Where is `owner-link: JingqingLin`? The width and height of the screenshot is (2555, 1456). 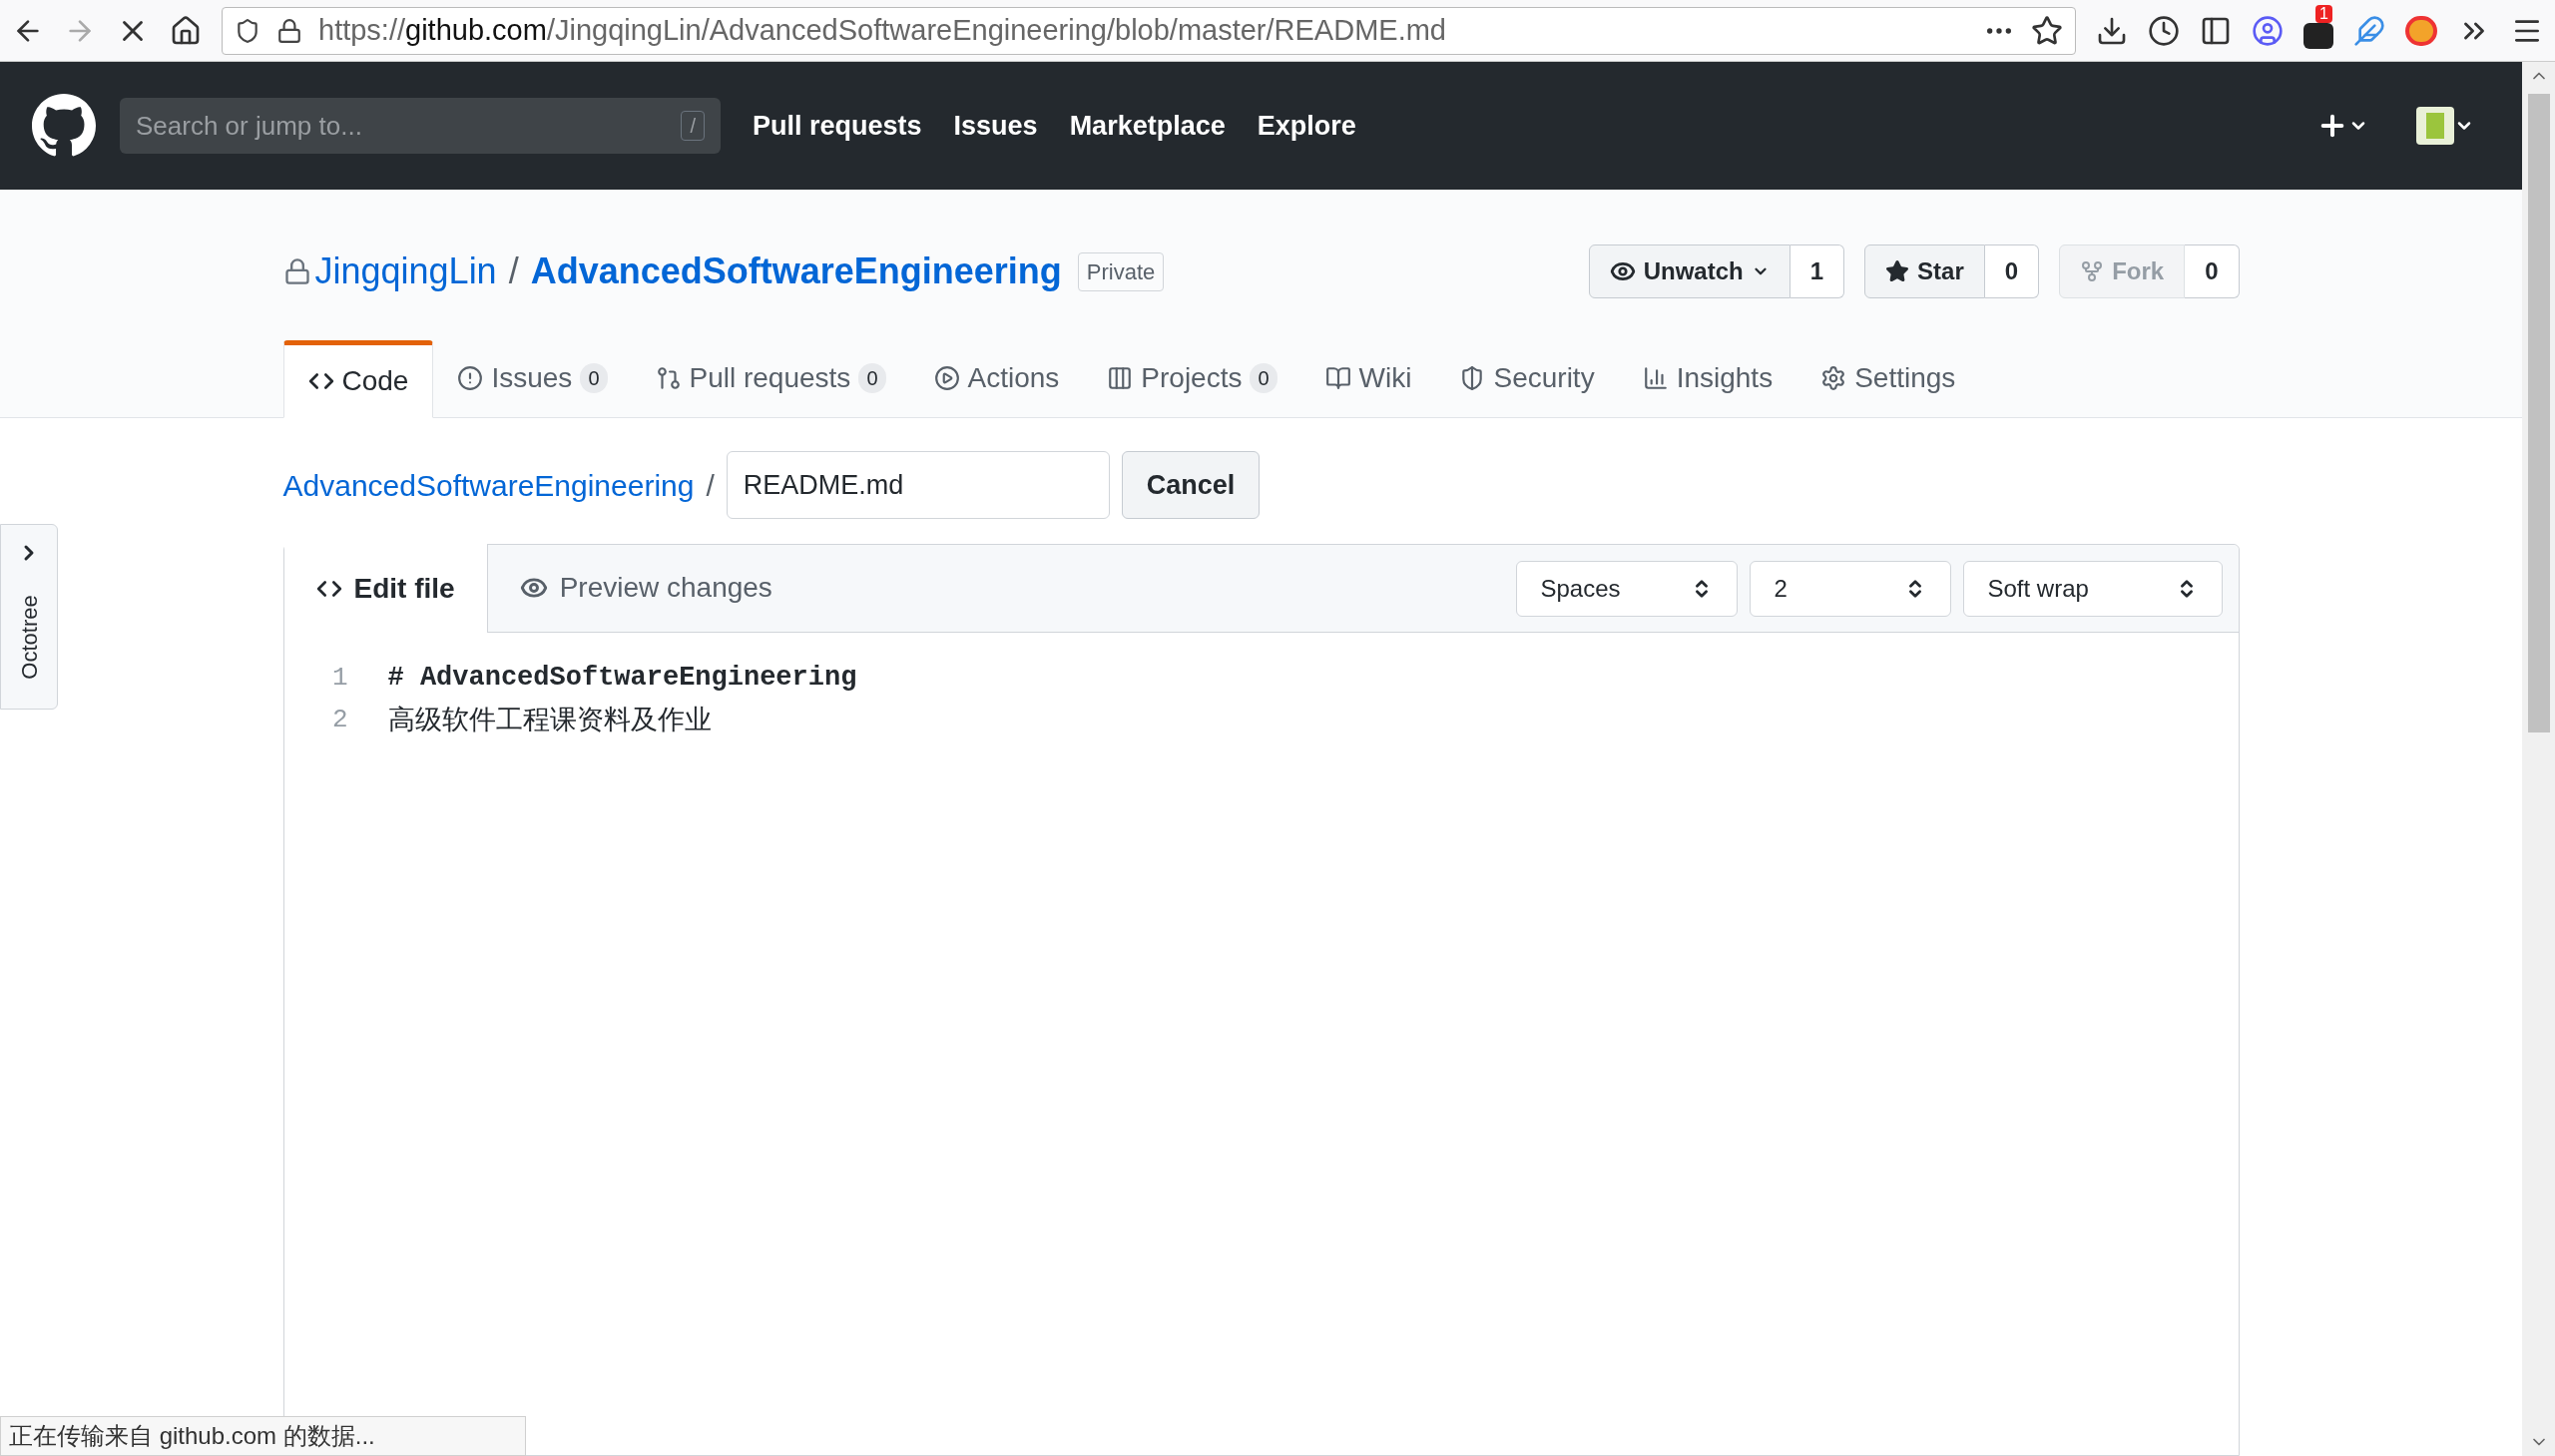 owner-link: JingqingLin is located at coordinates (405, 271).